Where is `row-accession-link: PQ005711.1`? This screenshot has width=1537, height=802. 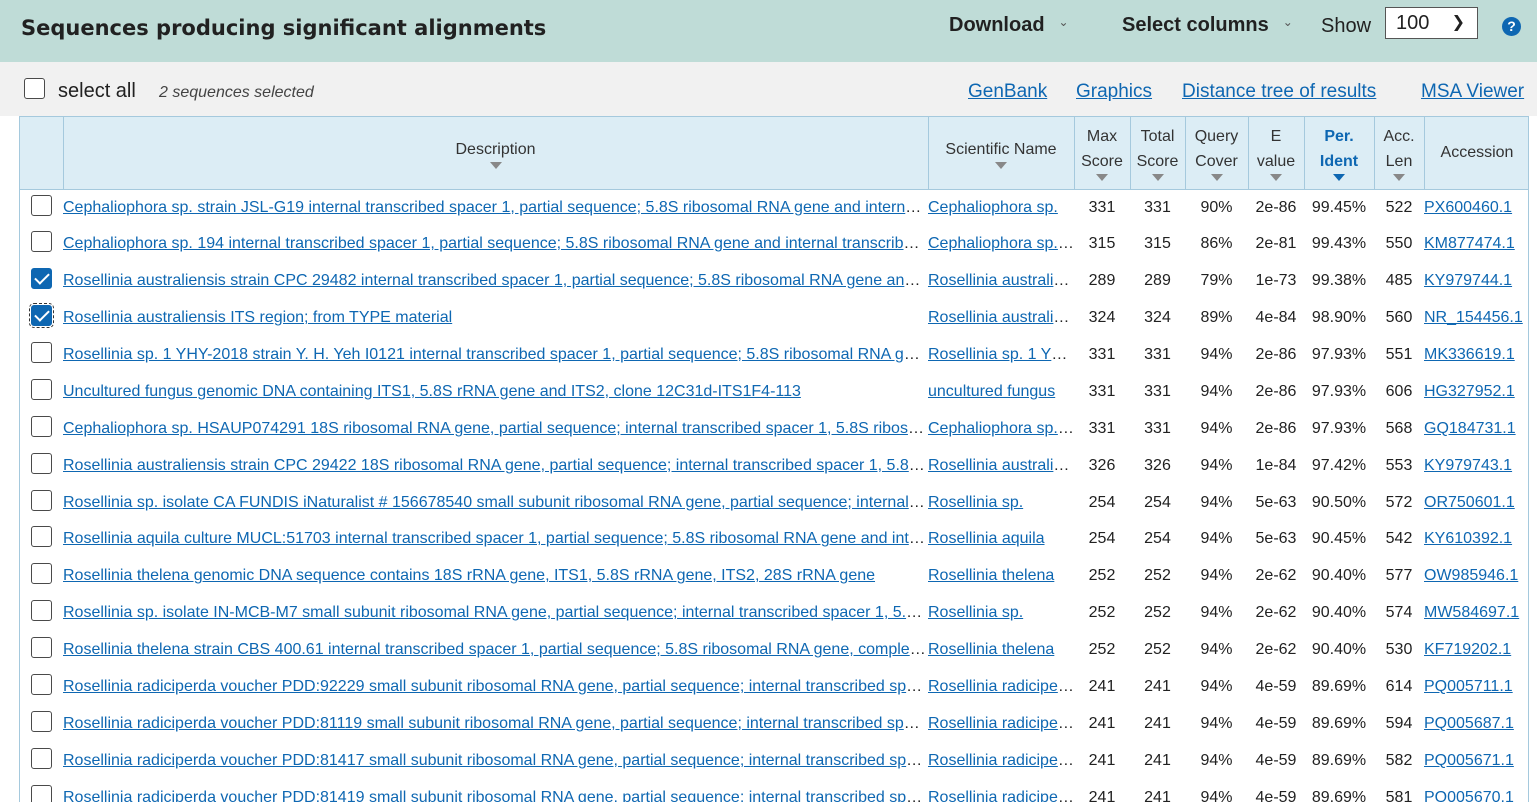
row-accession-link: PQ005711.1 is located at coordinates (1468, 686).